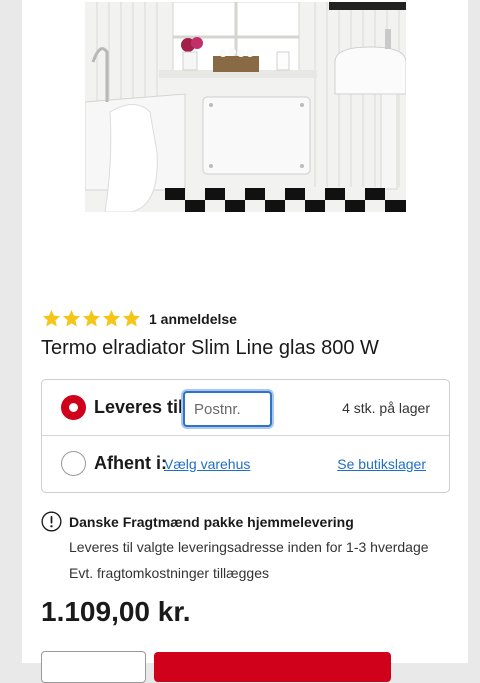 The image size is (480, 683). What do you see at coordinates (142, 407) in the screenshot?
I see `delivery-label: Leveres til:` at bounding box center [142, 407].